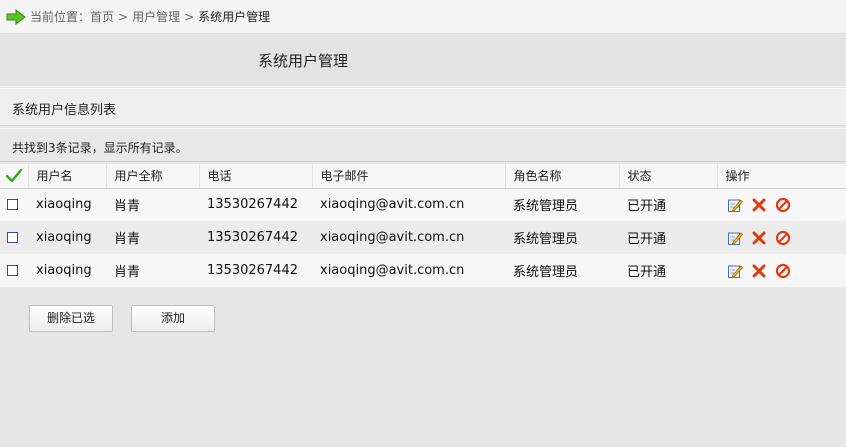 Image resolution: width=846 pixels, height=447 pixels. Describe the element at coordinates (423, 145) in the screenshot. I see `result-summary-bar: 共找到3条记录，显示所有记录。` at that location.